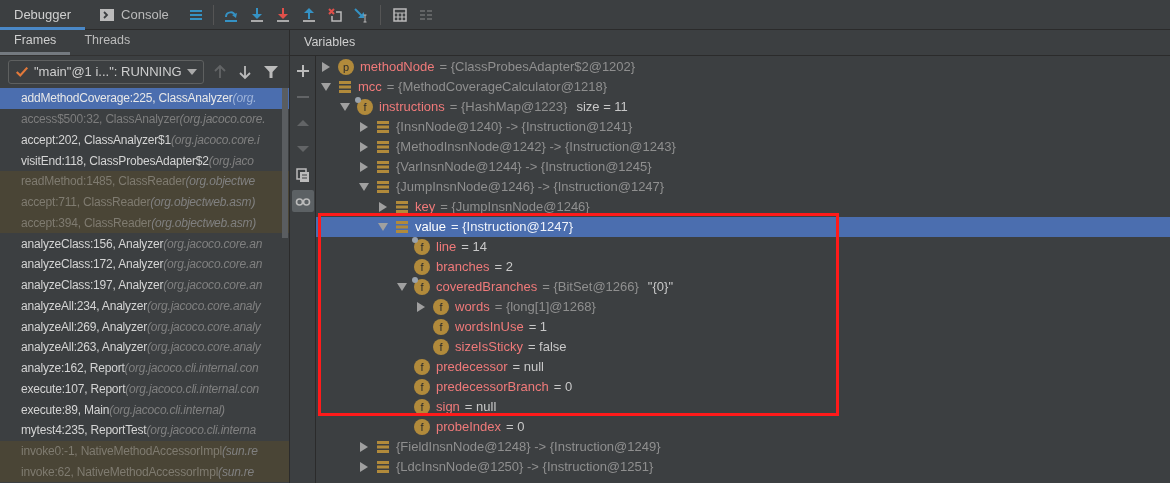 This screenshot has height=483, width=1170. What do you see at coordinates (547, 347) in the screenshot?
I see `variable-value: = false` at bounding box center [547, 347].